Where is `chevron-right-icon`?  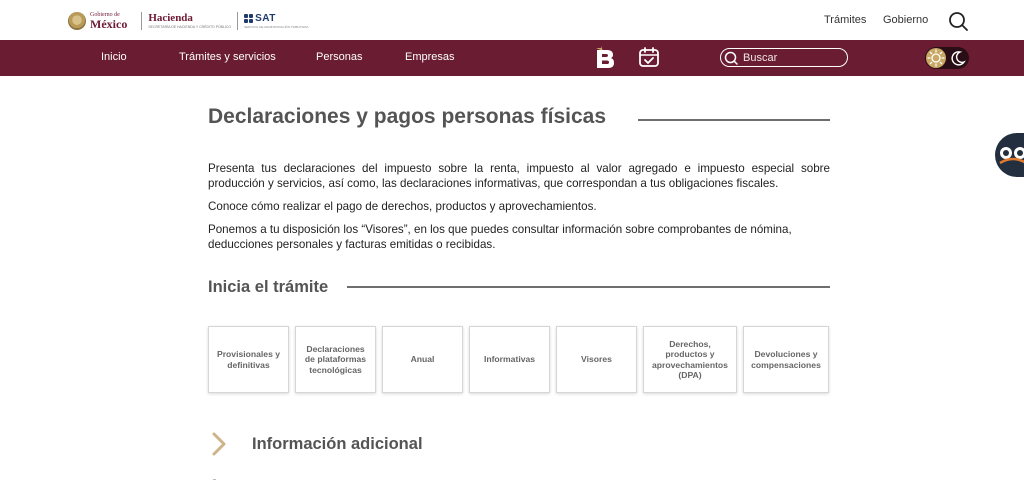 chevron-right-icon is located at coordinates (219, 444).